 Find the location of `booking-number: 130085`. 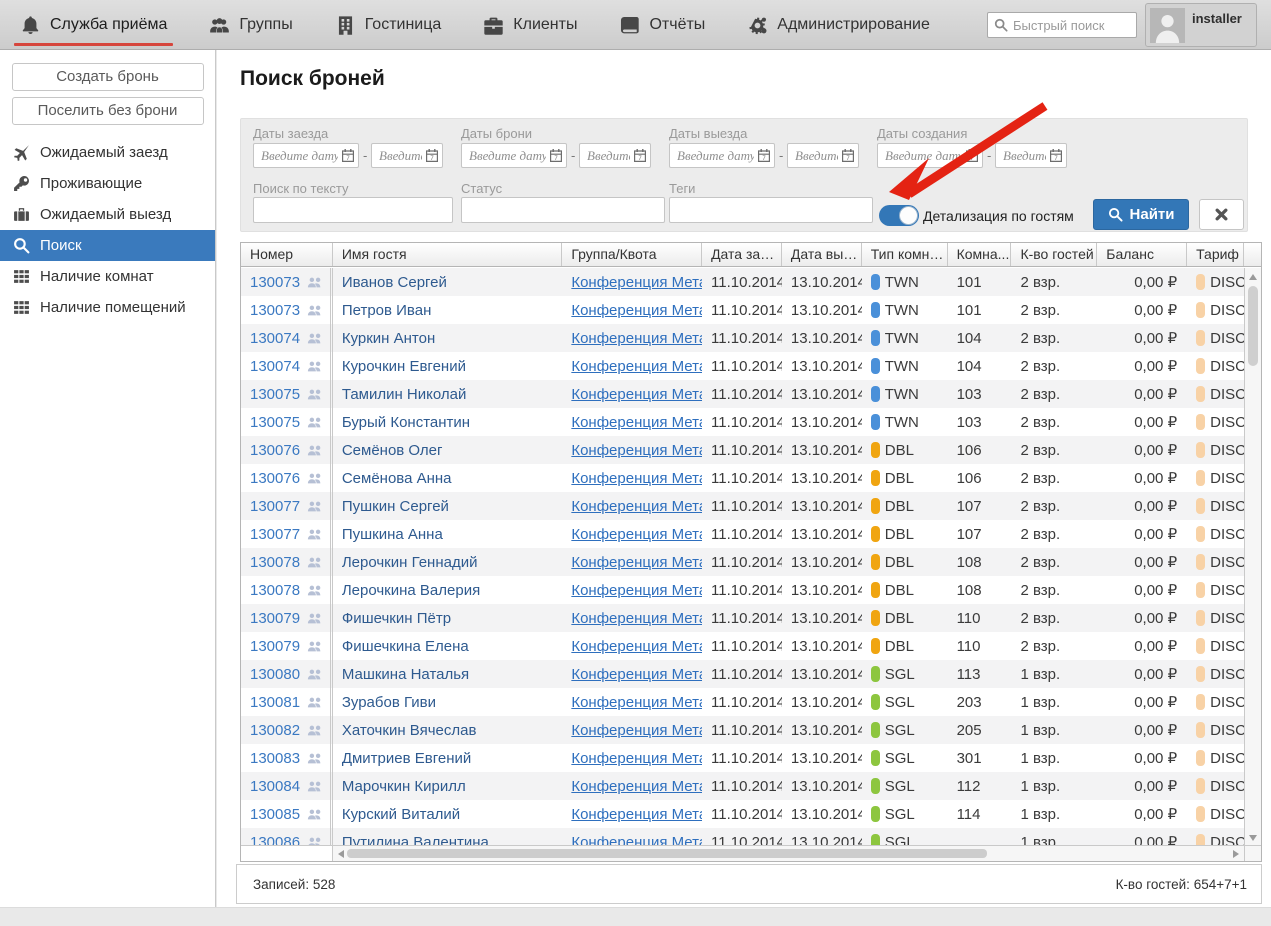

booking-number: 130085 is located at coordinates (275, 814).